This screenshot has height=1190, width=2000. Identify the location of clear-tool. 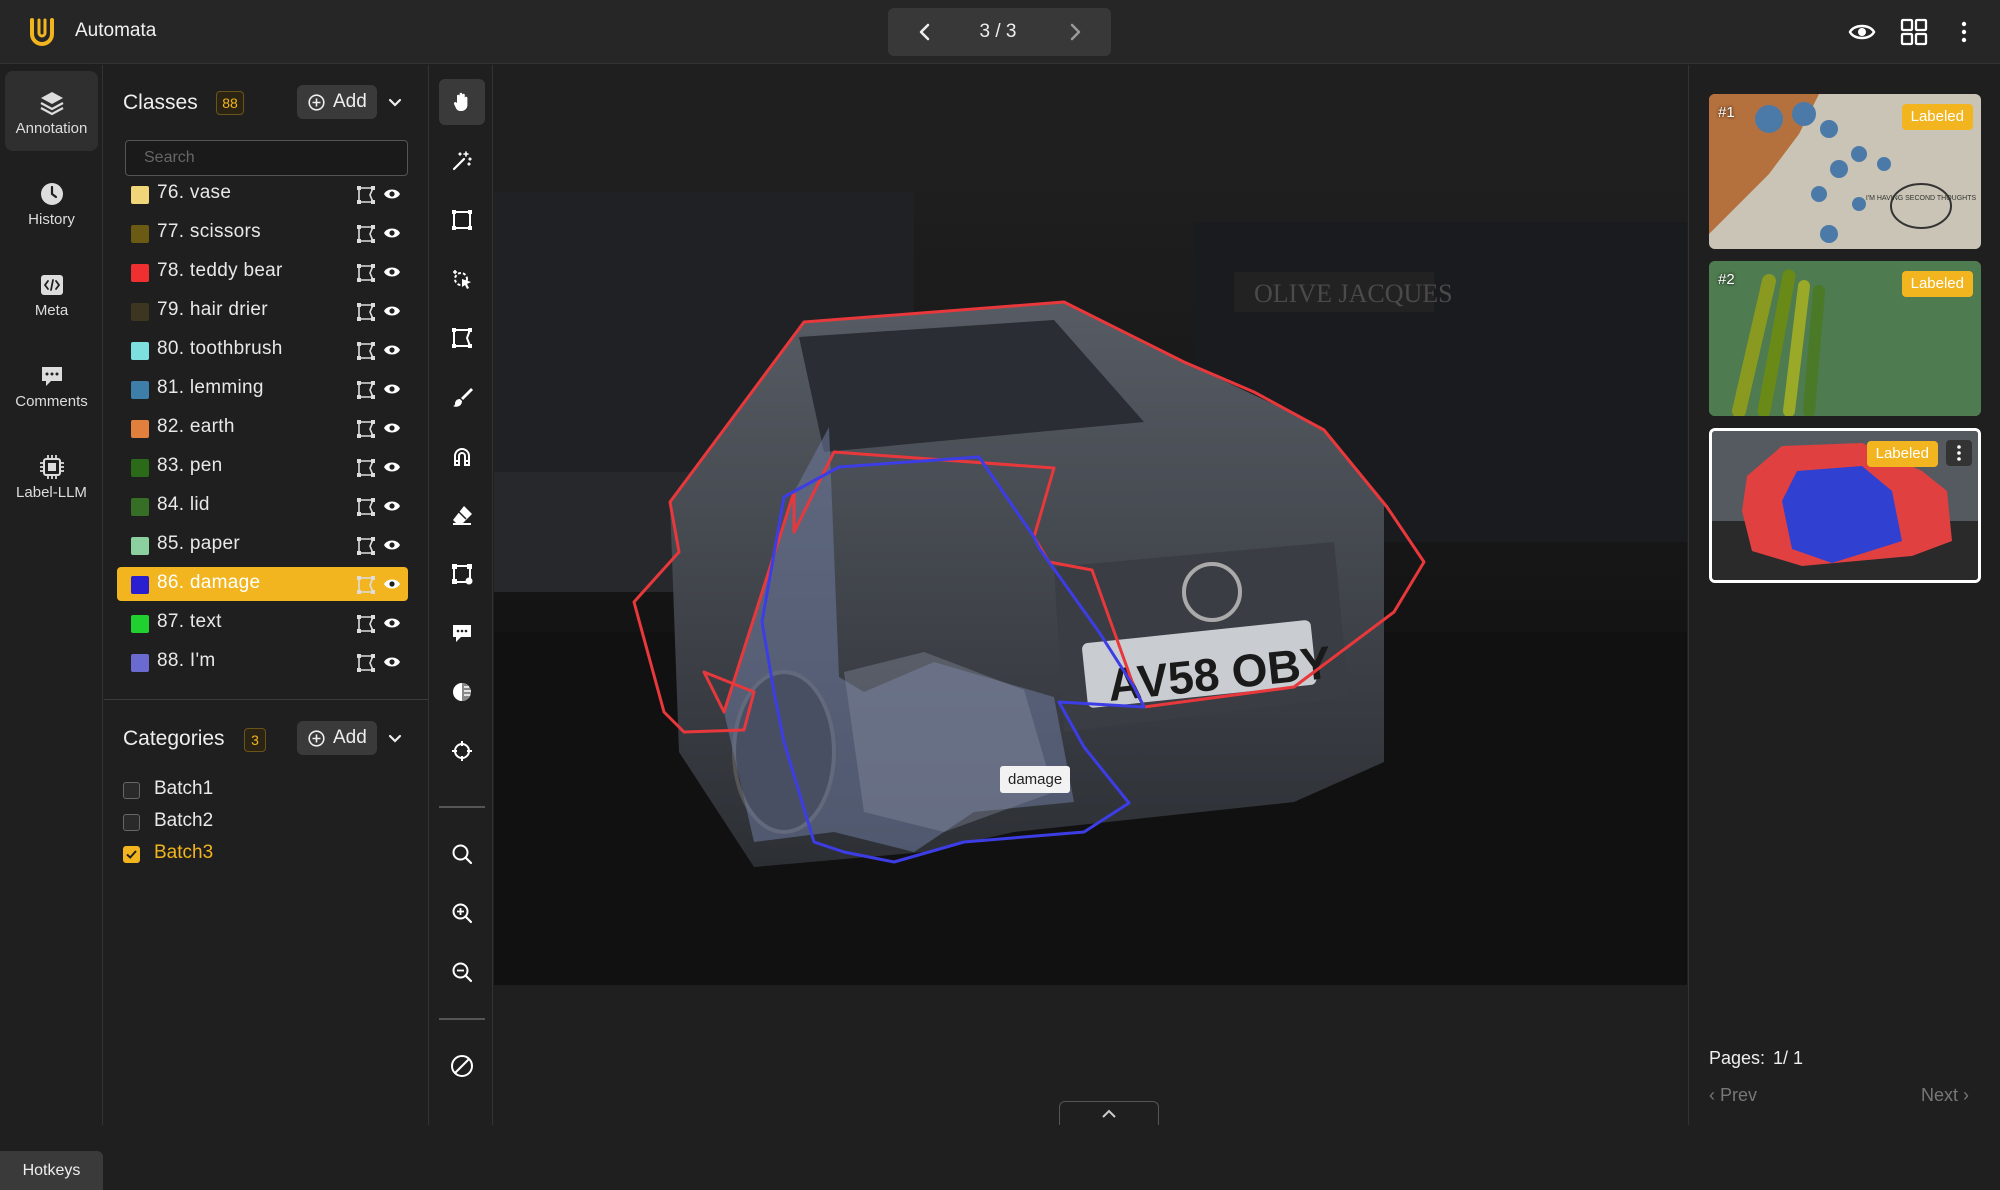
(462, 1065).